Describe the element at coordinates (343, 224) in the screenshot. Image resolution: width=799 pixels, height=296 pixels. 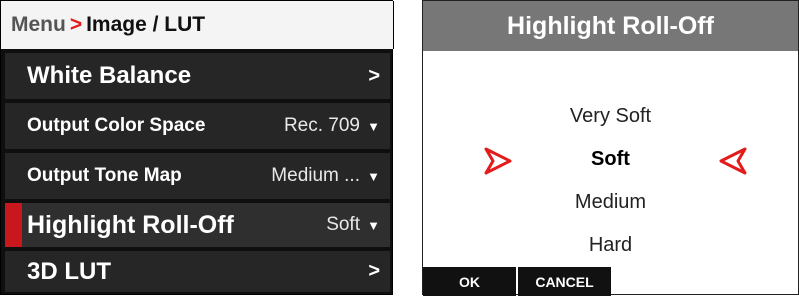
I see `menu-item-value: Soft` at that location.